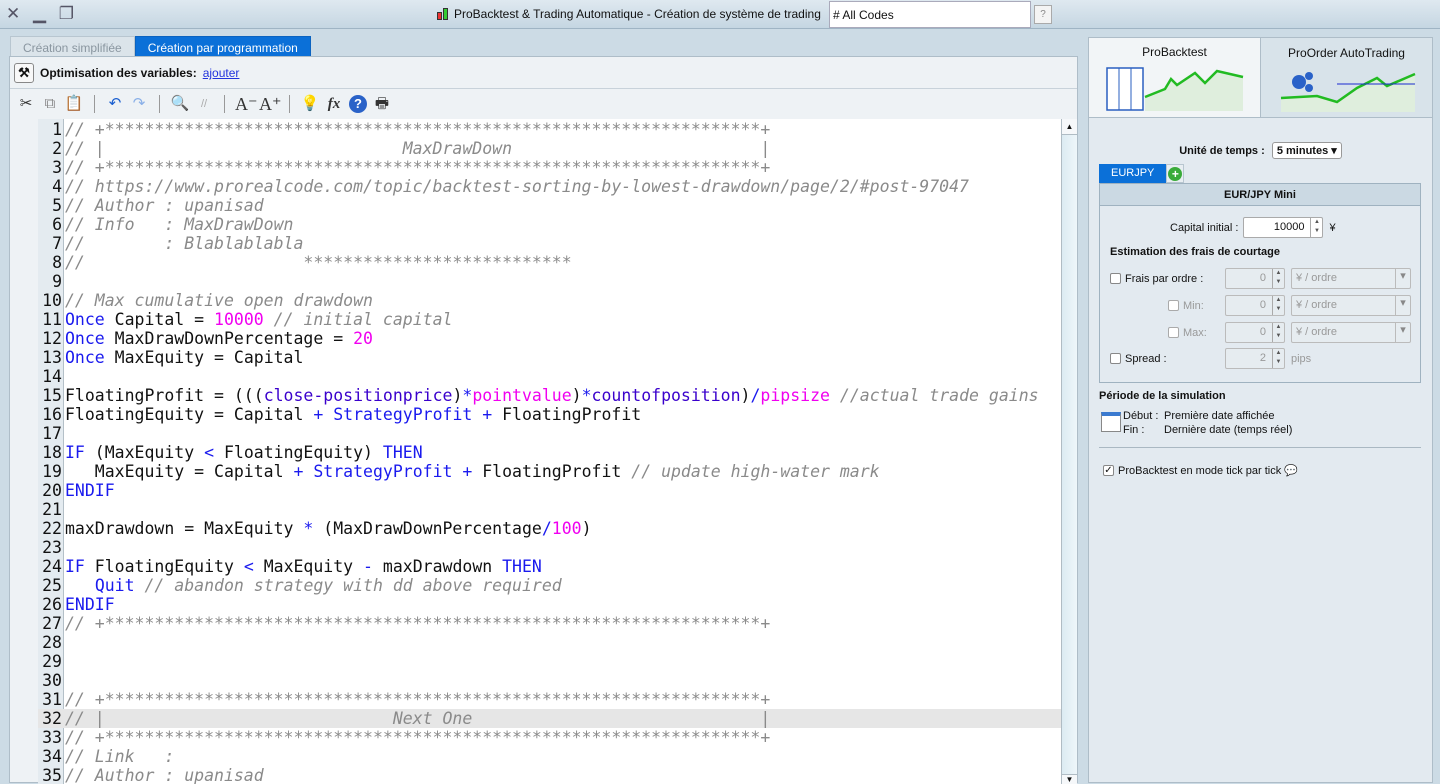 The height and width of the screenshot is (784, 1440). I want to click on find-icon: 🔍, so click(180, 104).